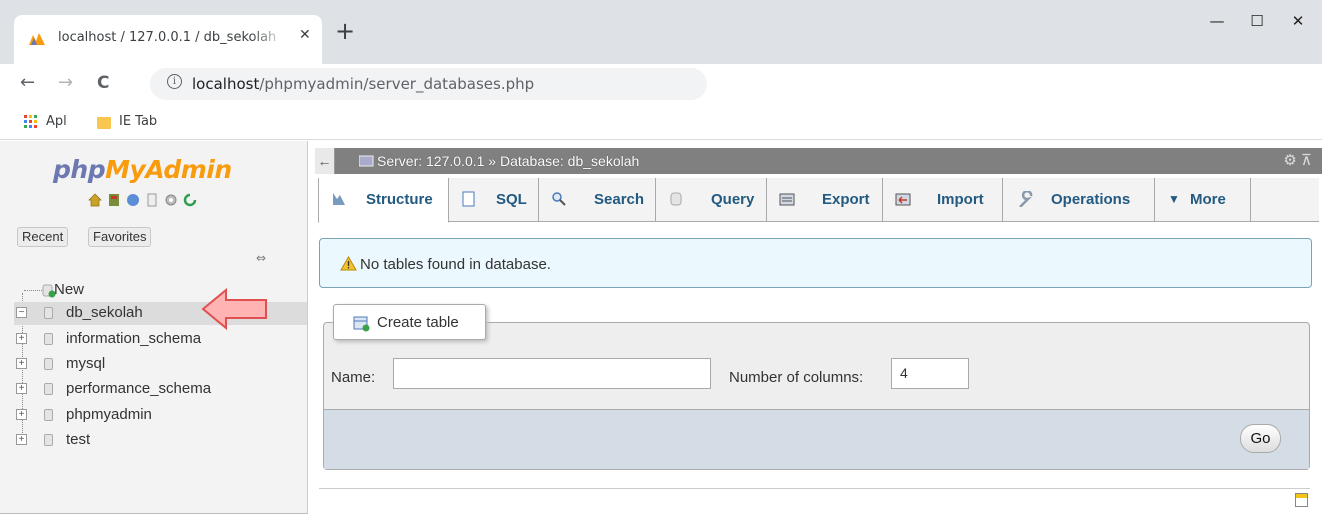  I want to click on database-item-phpmyadmin: + phpmyadmin, so click(160, 415).